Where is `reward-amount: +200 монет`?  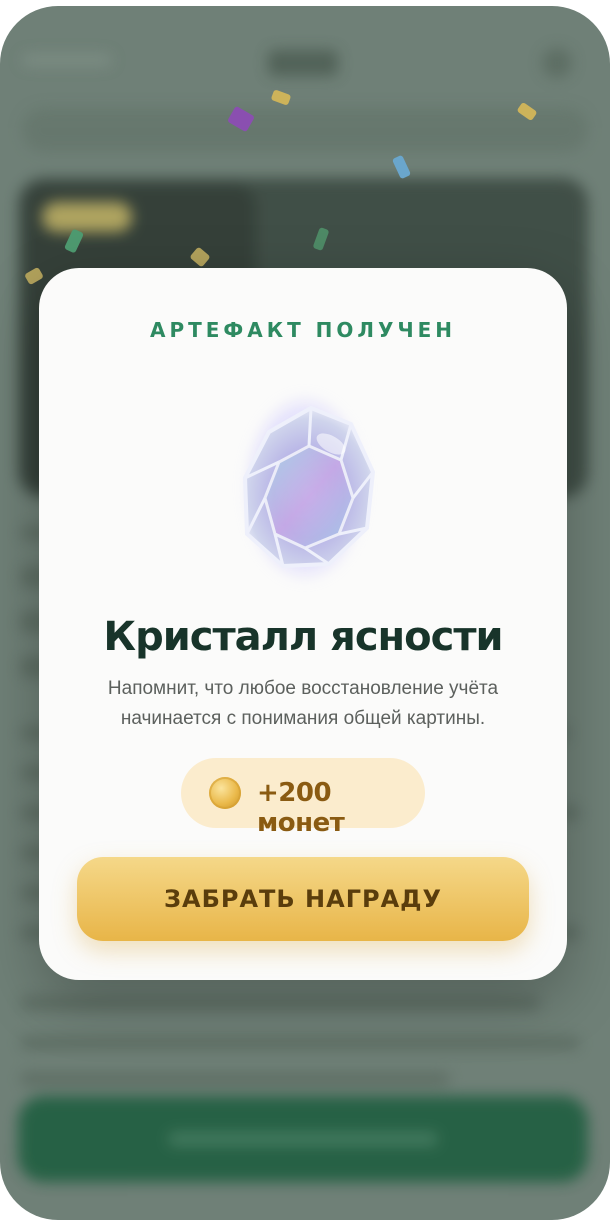 reward-amount: +200 монет is located at coordinates (301, 808).